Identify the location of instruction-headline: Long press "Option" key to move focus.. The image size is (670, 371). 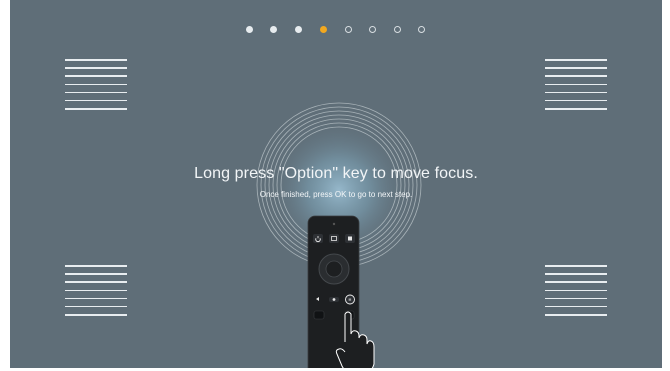
(336, 173).